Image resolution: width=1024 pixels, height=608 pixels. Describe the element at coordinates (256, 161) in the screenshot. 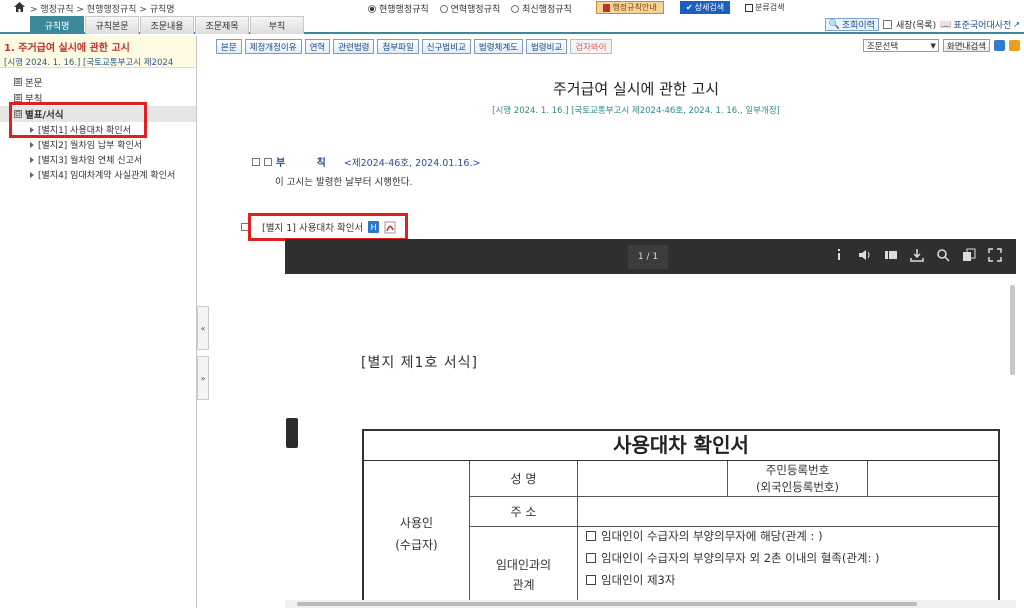

I see `expand-icon` at that location.